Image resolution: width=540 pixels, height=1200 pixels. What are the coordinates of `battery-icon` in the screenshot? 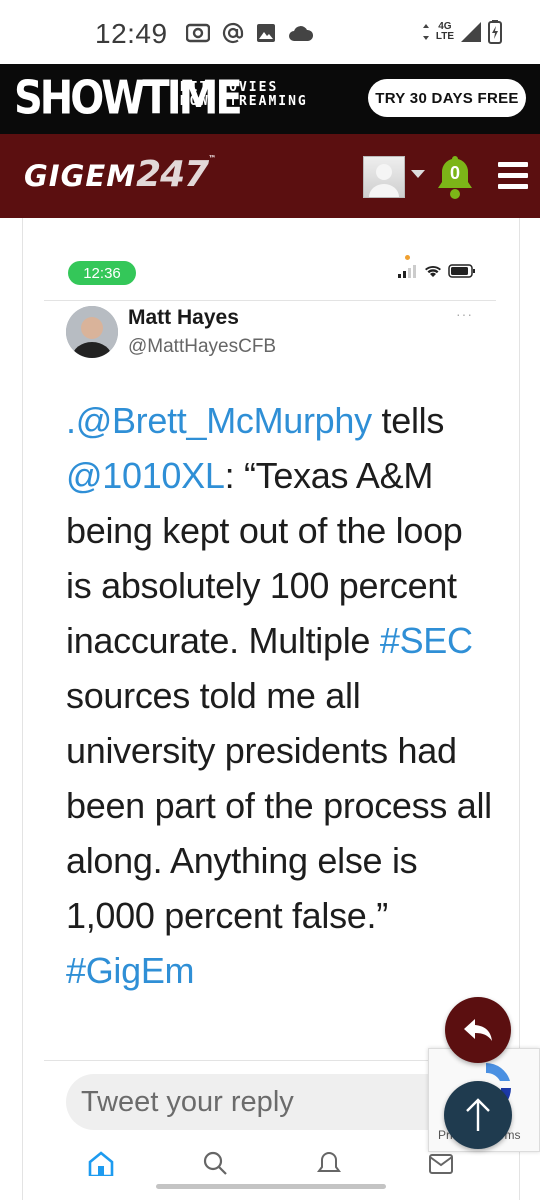 It's located at (461, 271).